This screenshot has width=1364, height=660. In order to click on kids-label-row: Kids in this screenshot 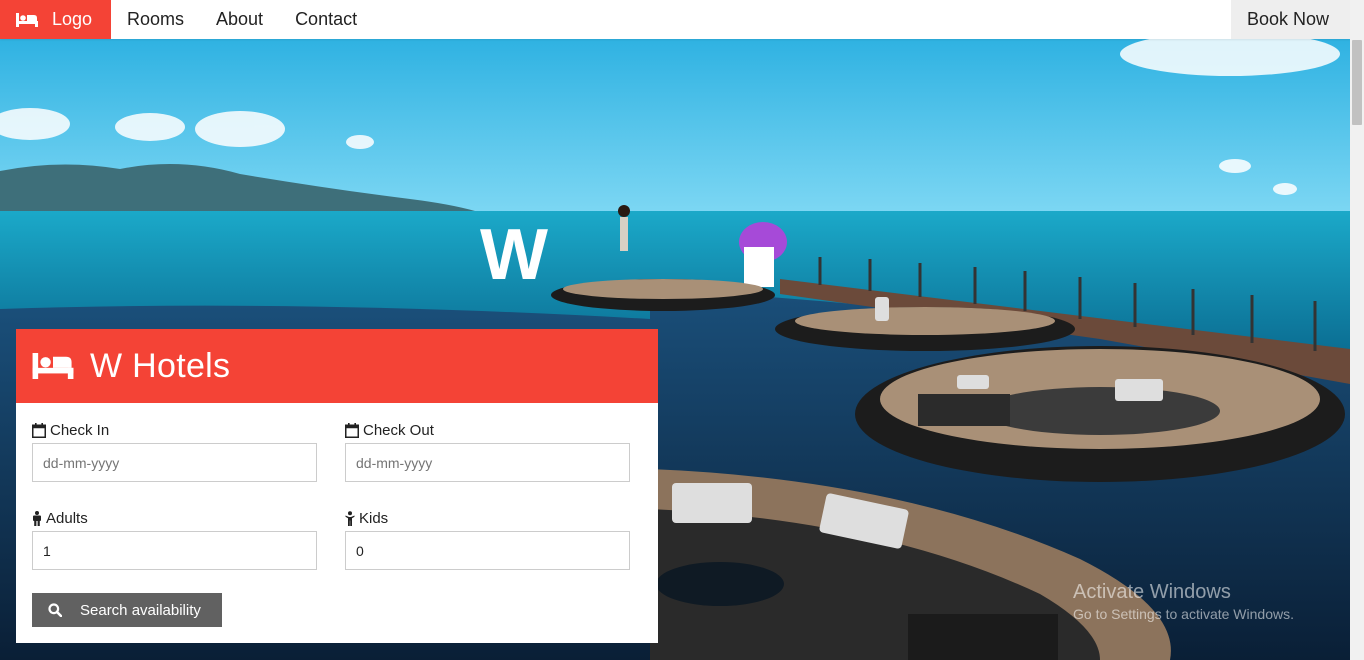, I will do `click(487, 518)`.